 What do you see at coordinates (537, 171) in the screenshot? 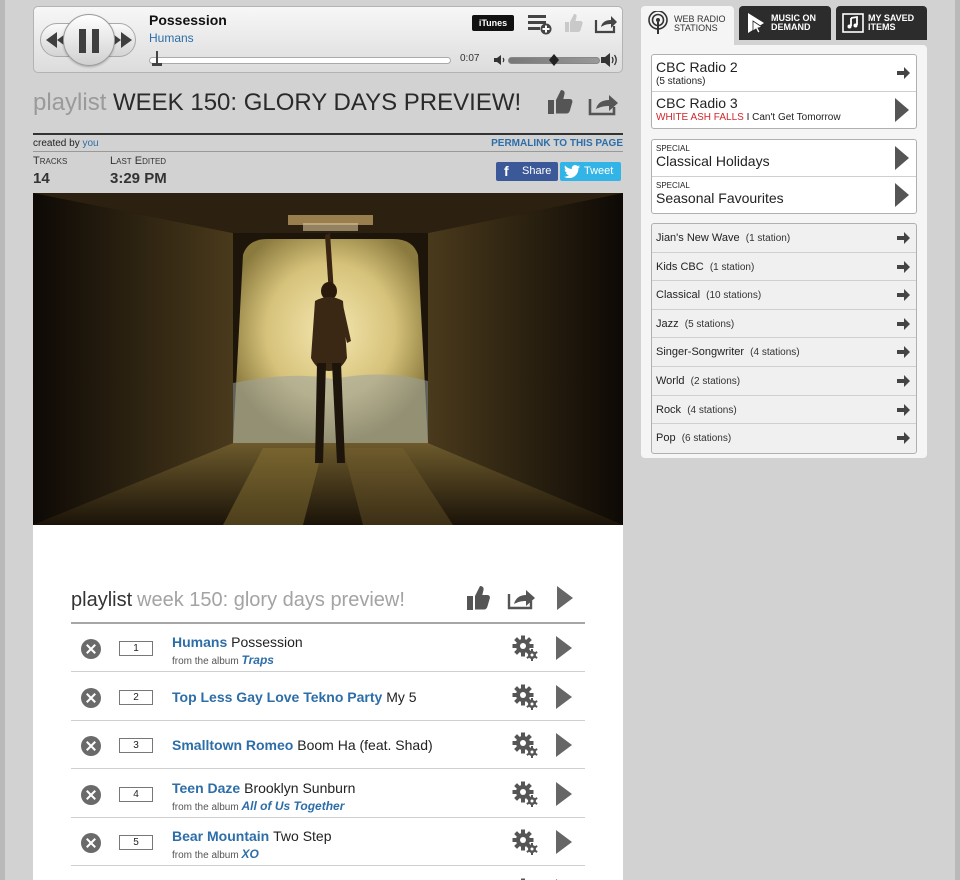
I see `share-label: Share` at bounding box center [537, 171].